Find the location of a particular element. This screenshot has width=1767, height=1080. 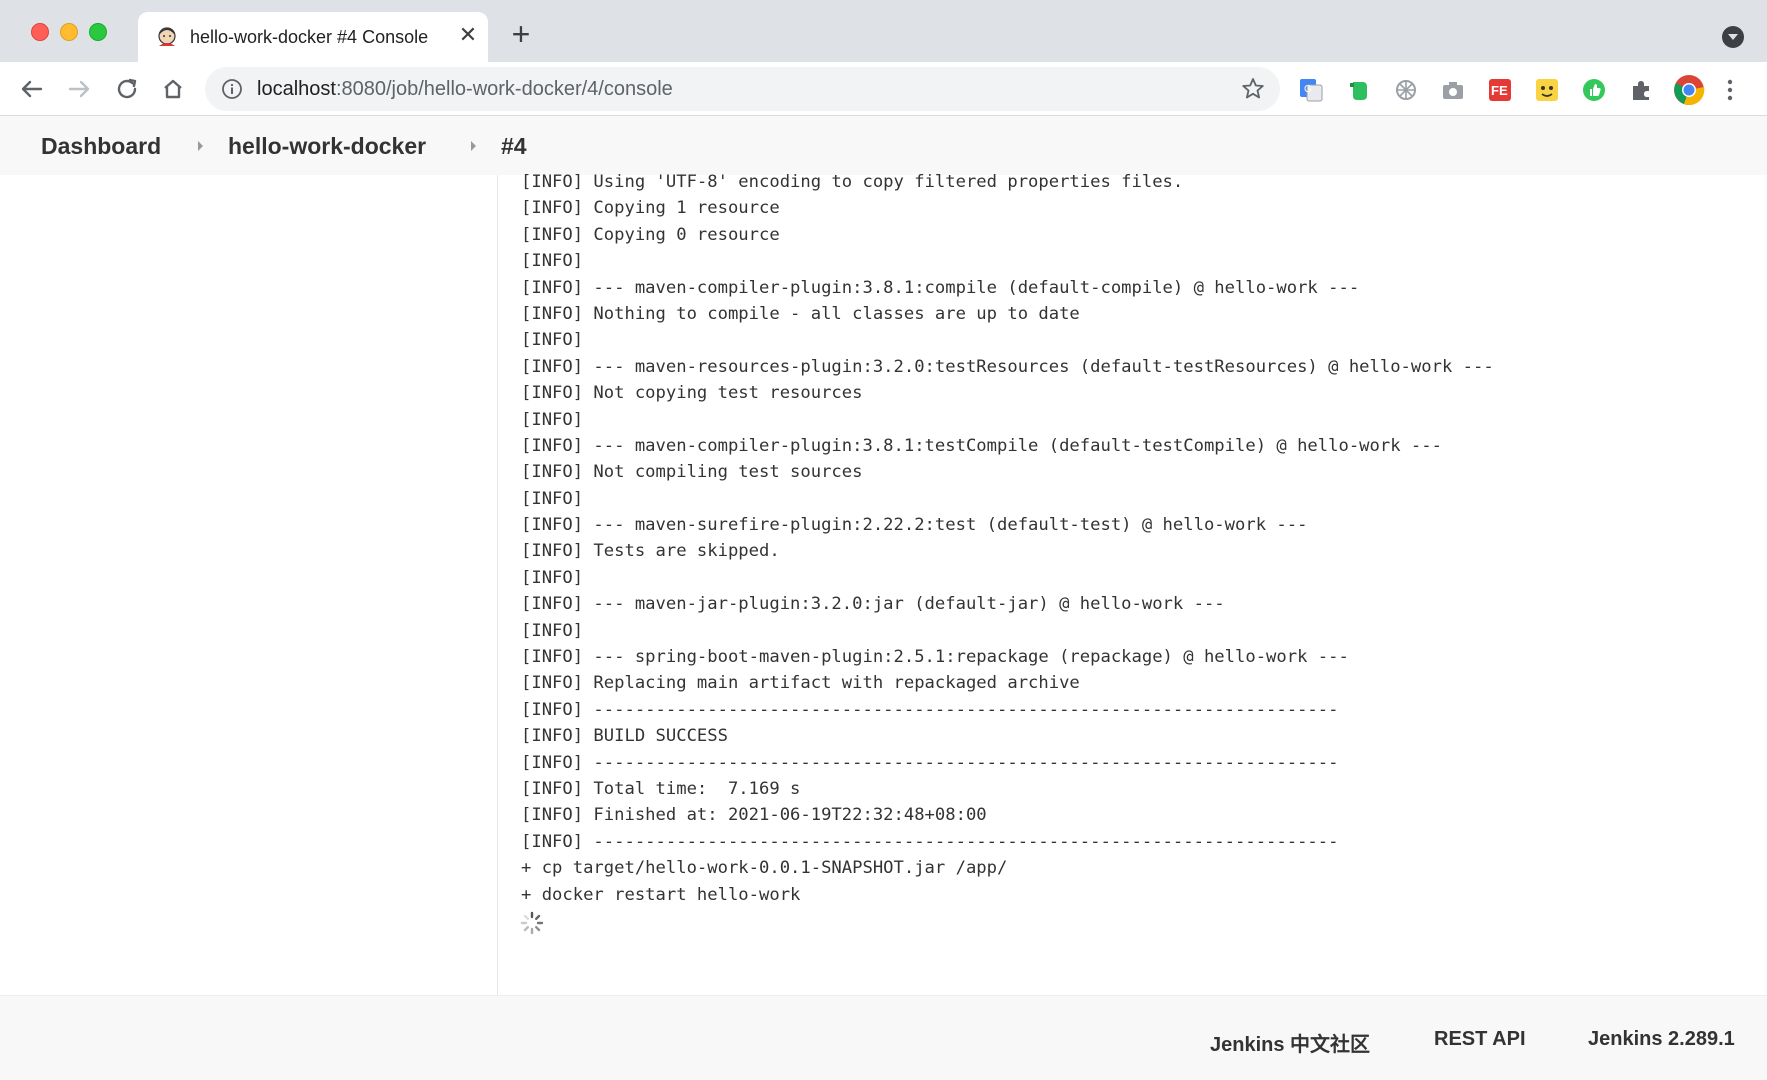

footer-rest-api-link: REST API is located at coordinates (1480, 1039).